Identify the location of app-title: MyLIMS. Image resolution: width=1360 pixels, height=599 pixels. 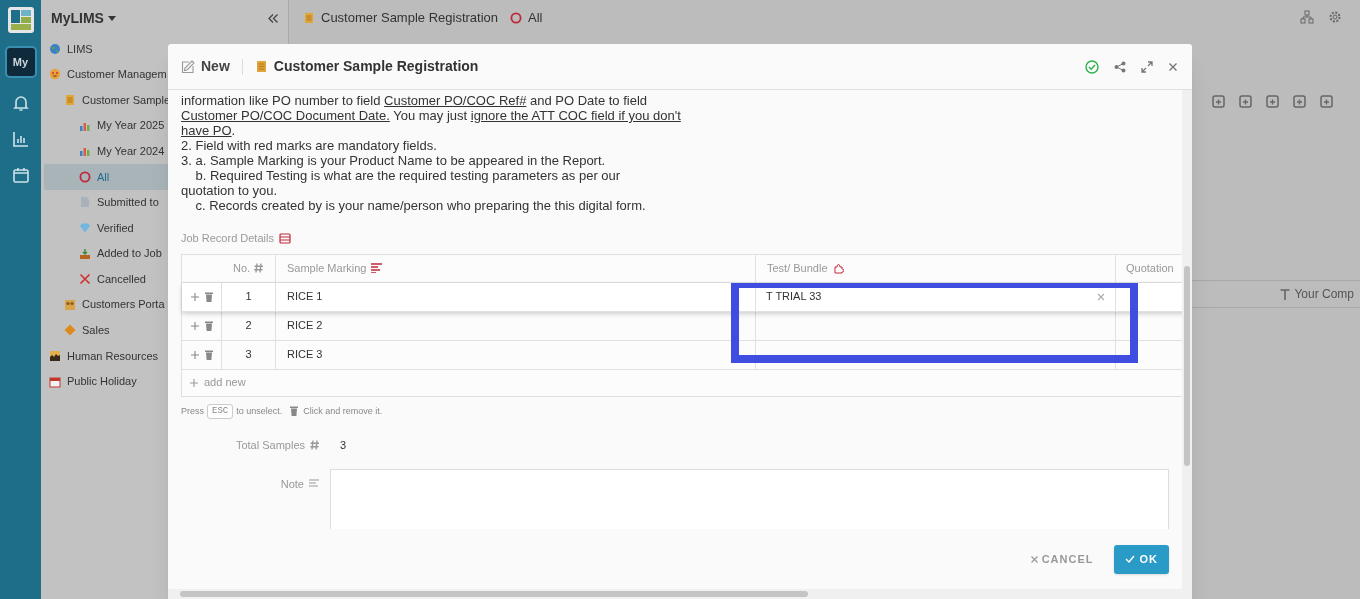
(77, 18).